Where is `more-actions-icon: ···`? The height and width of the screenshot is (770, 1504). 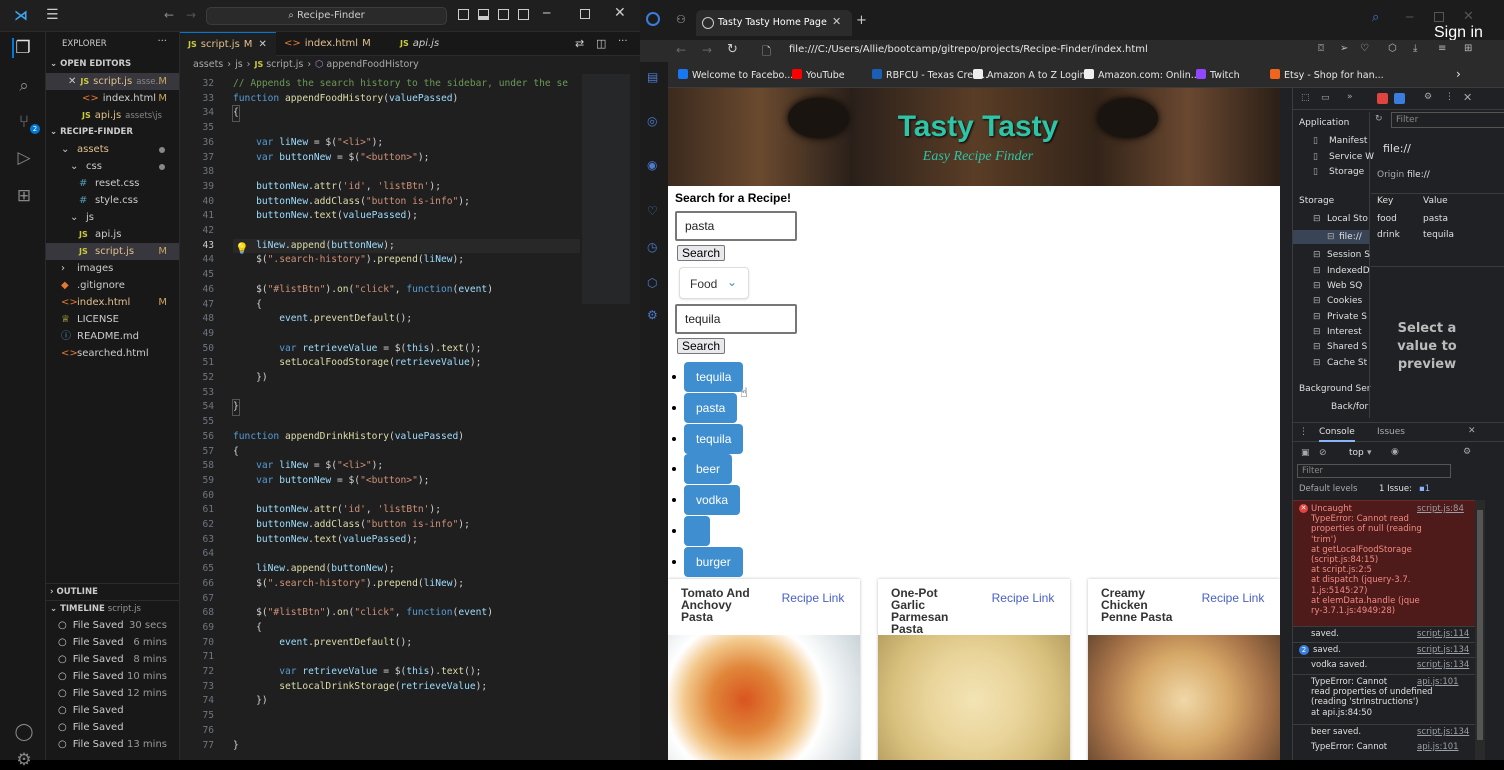 more-actions-icon: ··· is located at coordinates (162, 41).